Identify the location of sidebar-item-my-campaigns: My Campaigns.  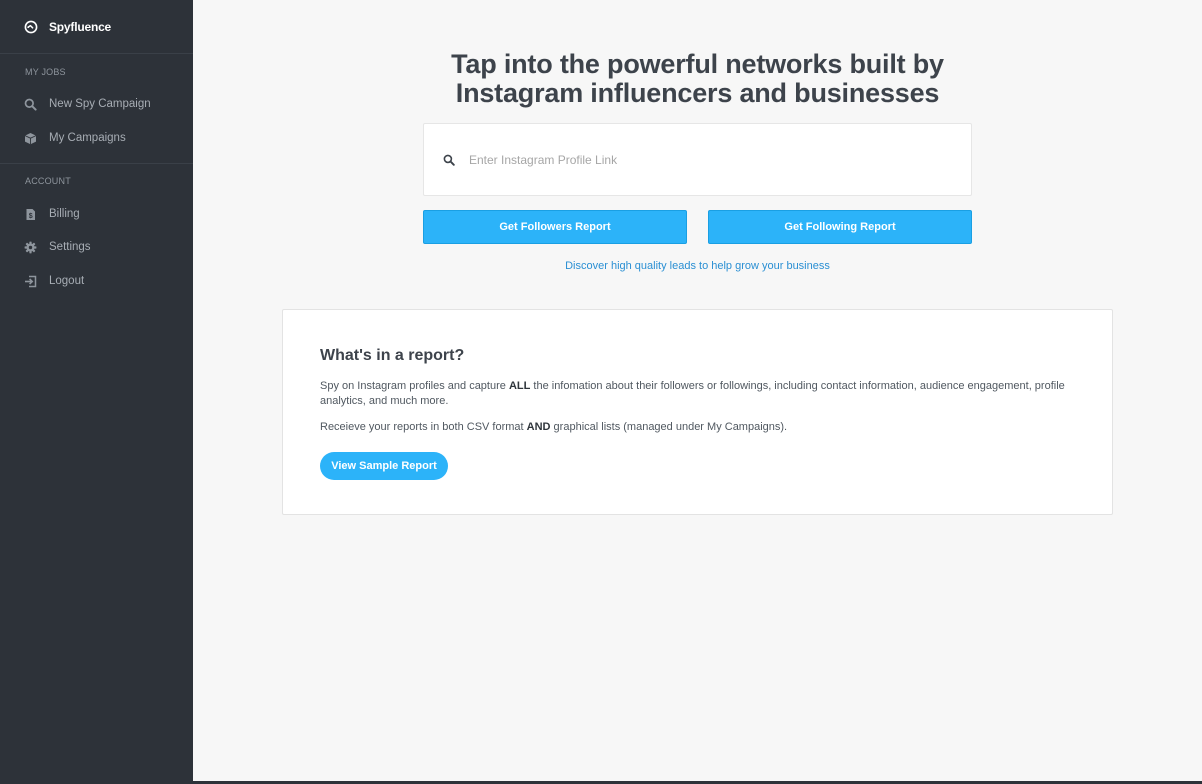
(96, 138).